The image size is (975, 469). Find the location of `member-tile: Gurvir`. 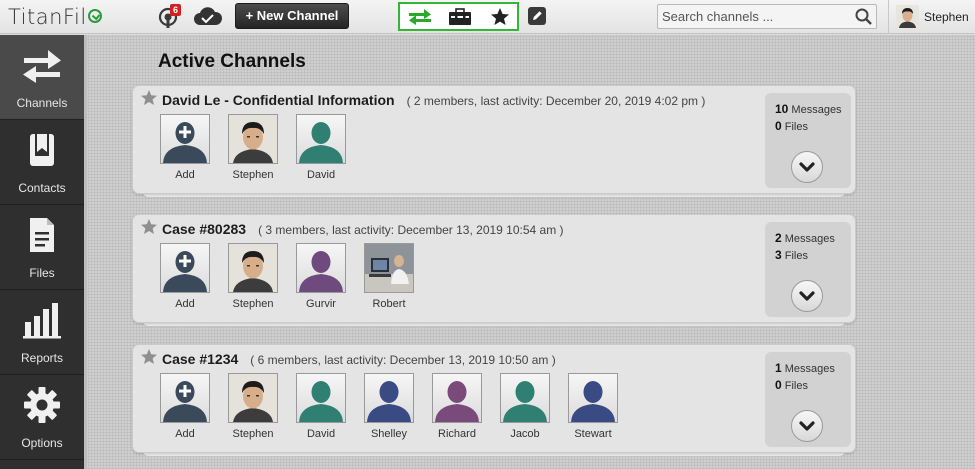

member-tile: Gurvir is located at coordinates (321, 278).